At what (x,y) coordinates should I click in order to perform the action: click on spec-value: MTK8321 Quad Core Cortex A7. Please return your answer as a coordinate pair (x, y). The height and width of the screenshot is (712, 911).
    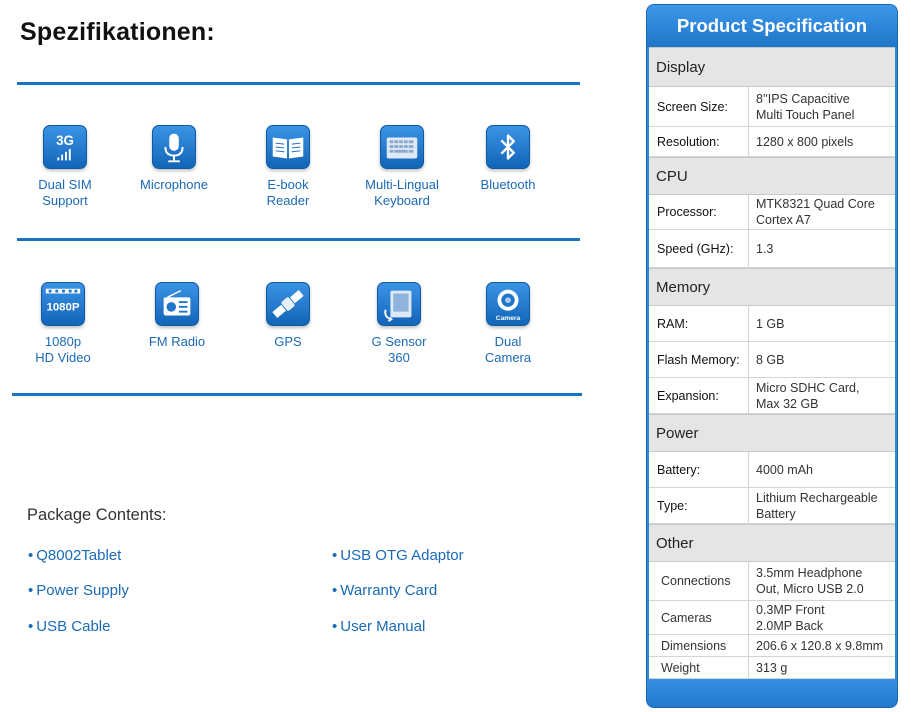
    Looking at the image, I should click on (815, 212).